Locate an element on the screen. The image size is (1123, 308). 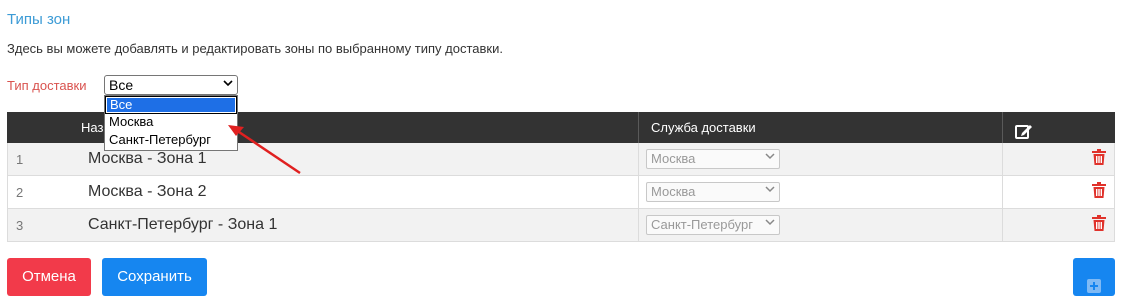
delivery-option-all: Все is located at coordinates (171, 105).